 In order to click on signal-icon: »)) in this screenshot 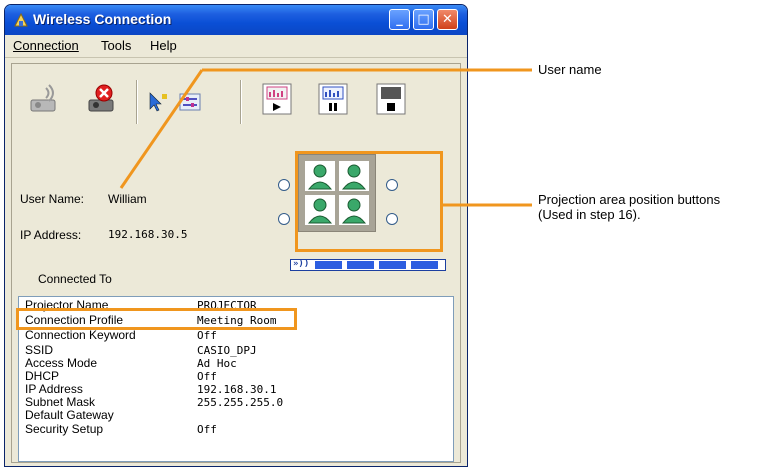, I will do `click(301, 264)`.